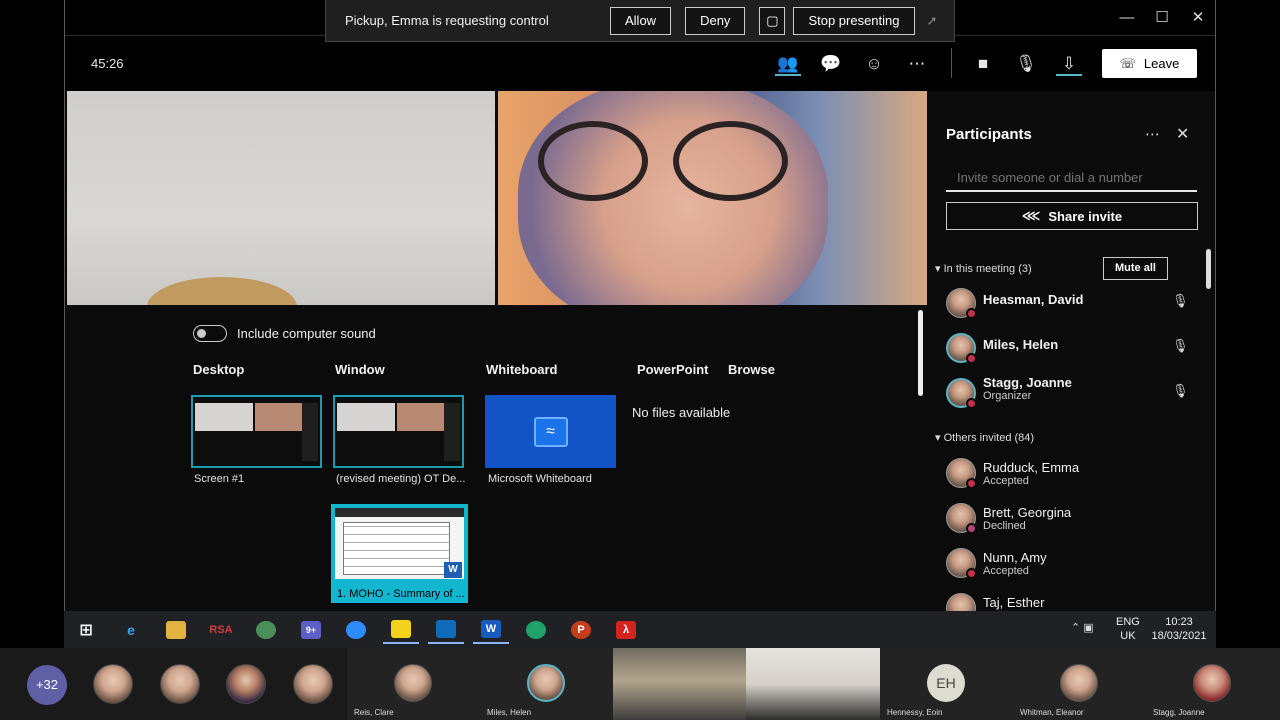 This screenshot has height=720, width=1280. I want to click on invited-name: Rudduck, Emma, so click(1031, 467).